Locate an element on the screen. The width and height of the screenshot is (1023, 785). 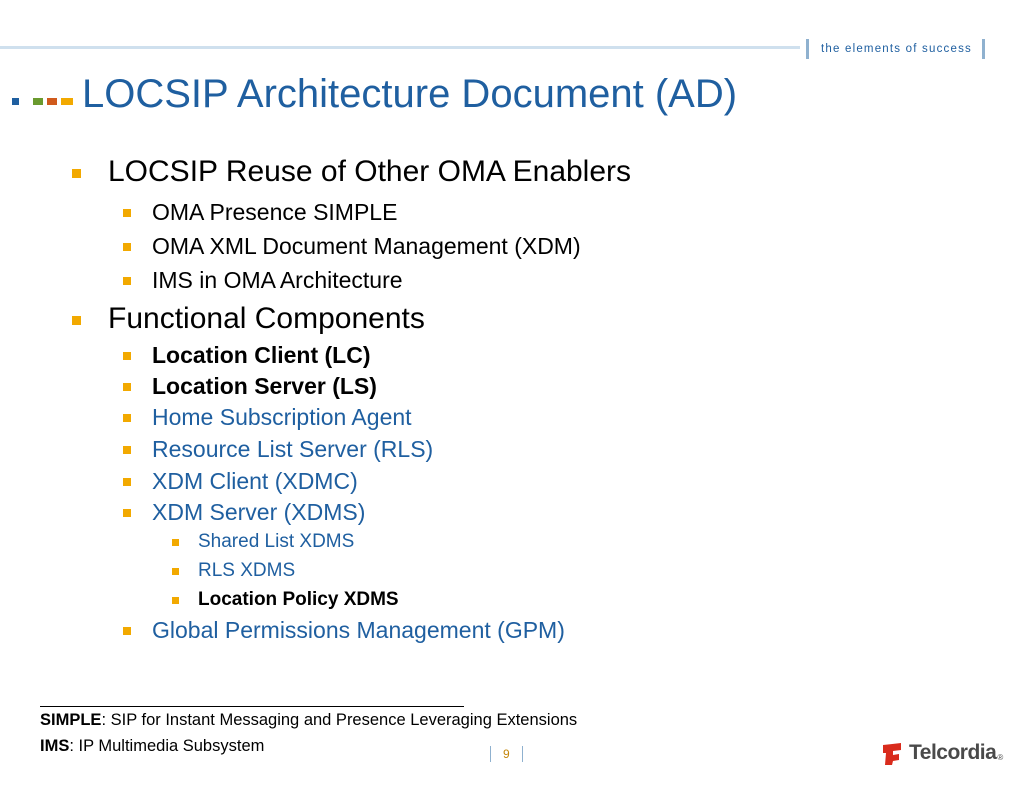
bullet-item: Functional Components is located at coordinates (248, 319).